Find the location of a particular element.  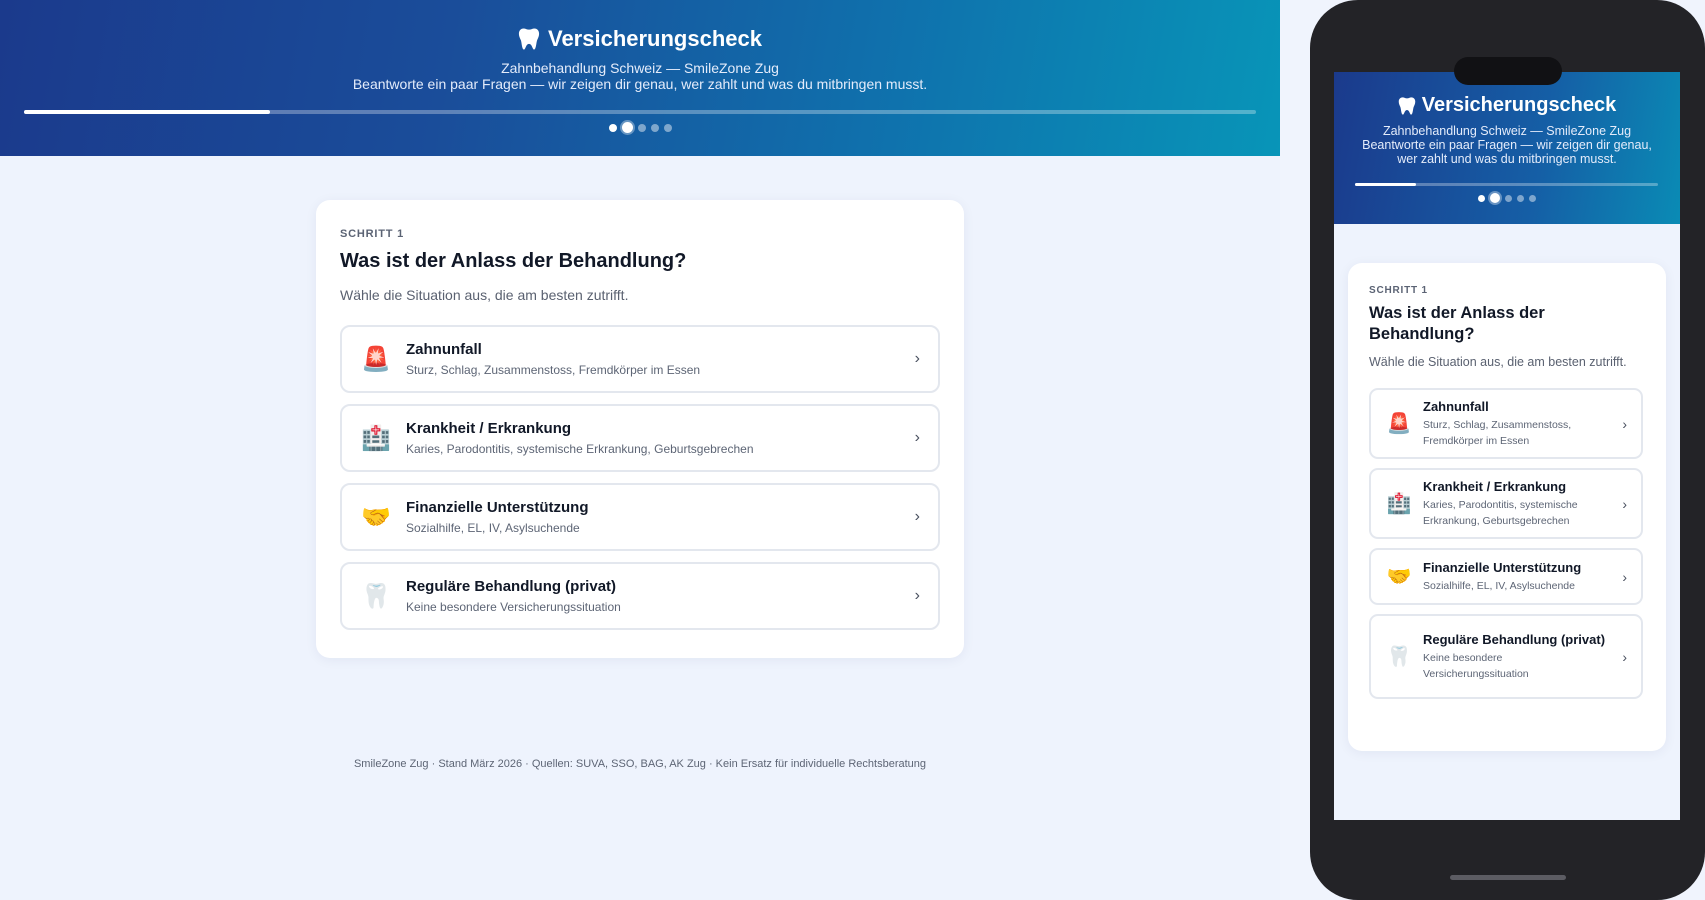

progress-bar-fill is located at coordinates (147, 112).